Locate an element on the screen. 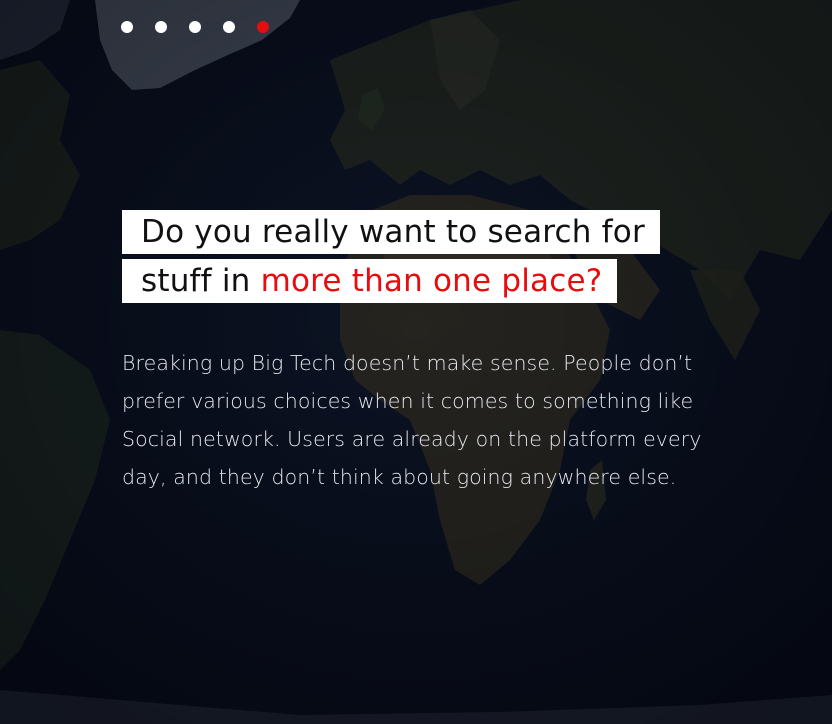  headline-accent: more than one place? is located at coordinates (431, 281).